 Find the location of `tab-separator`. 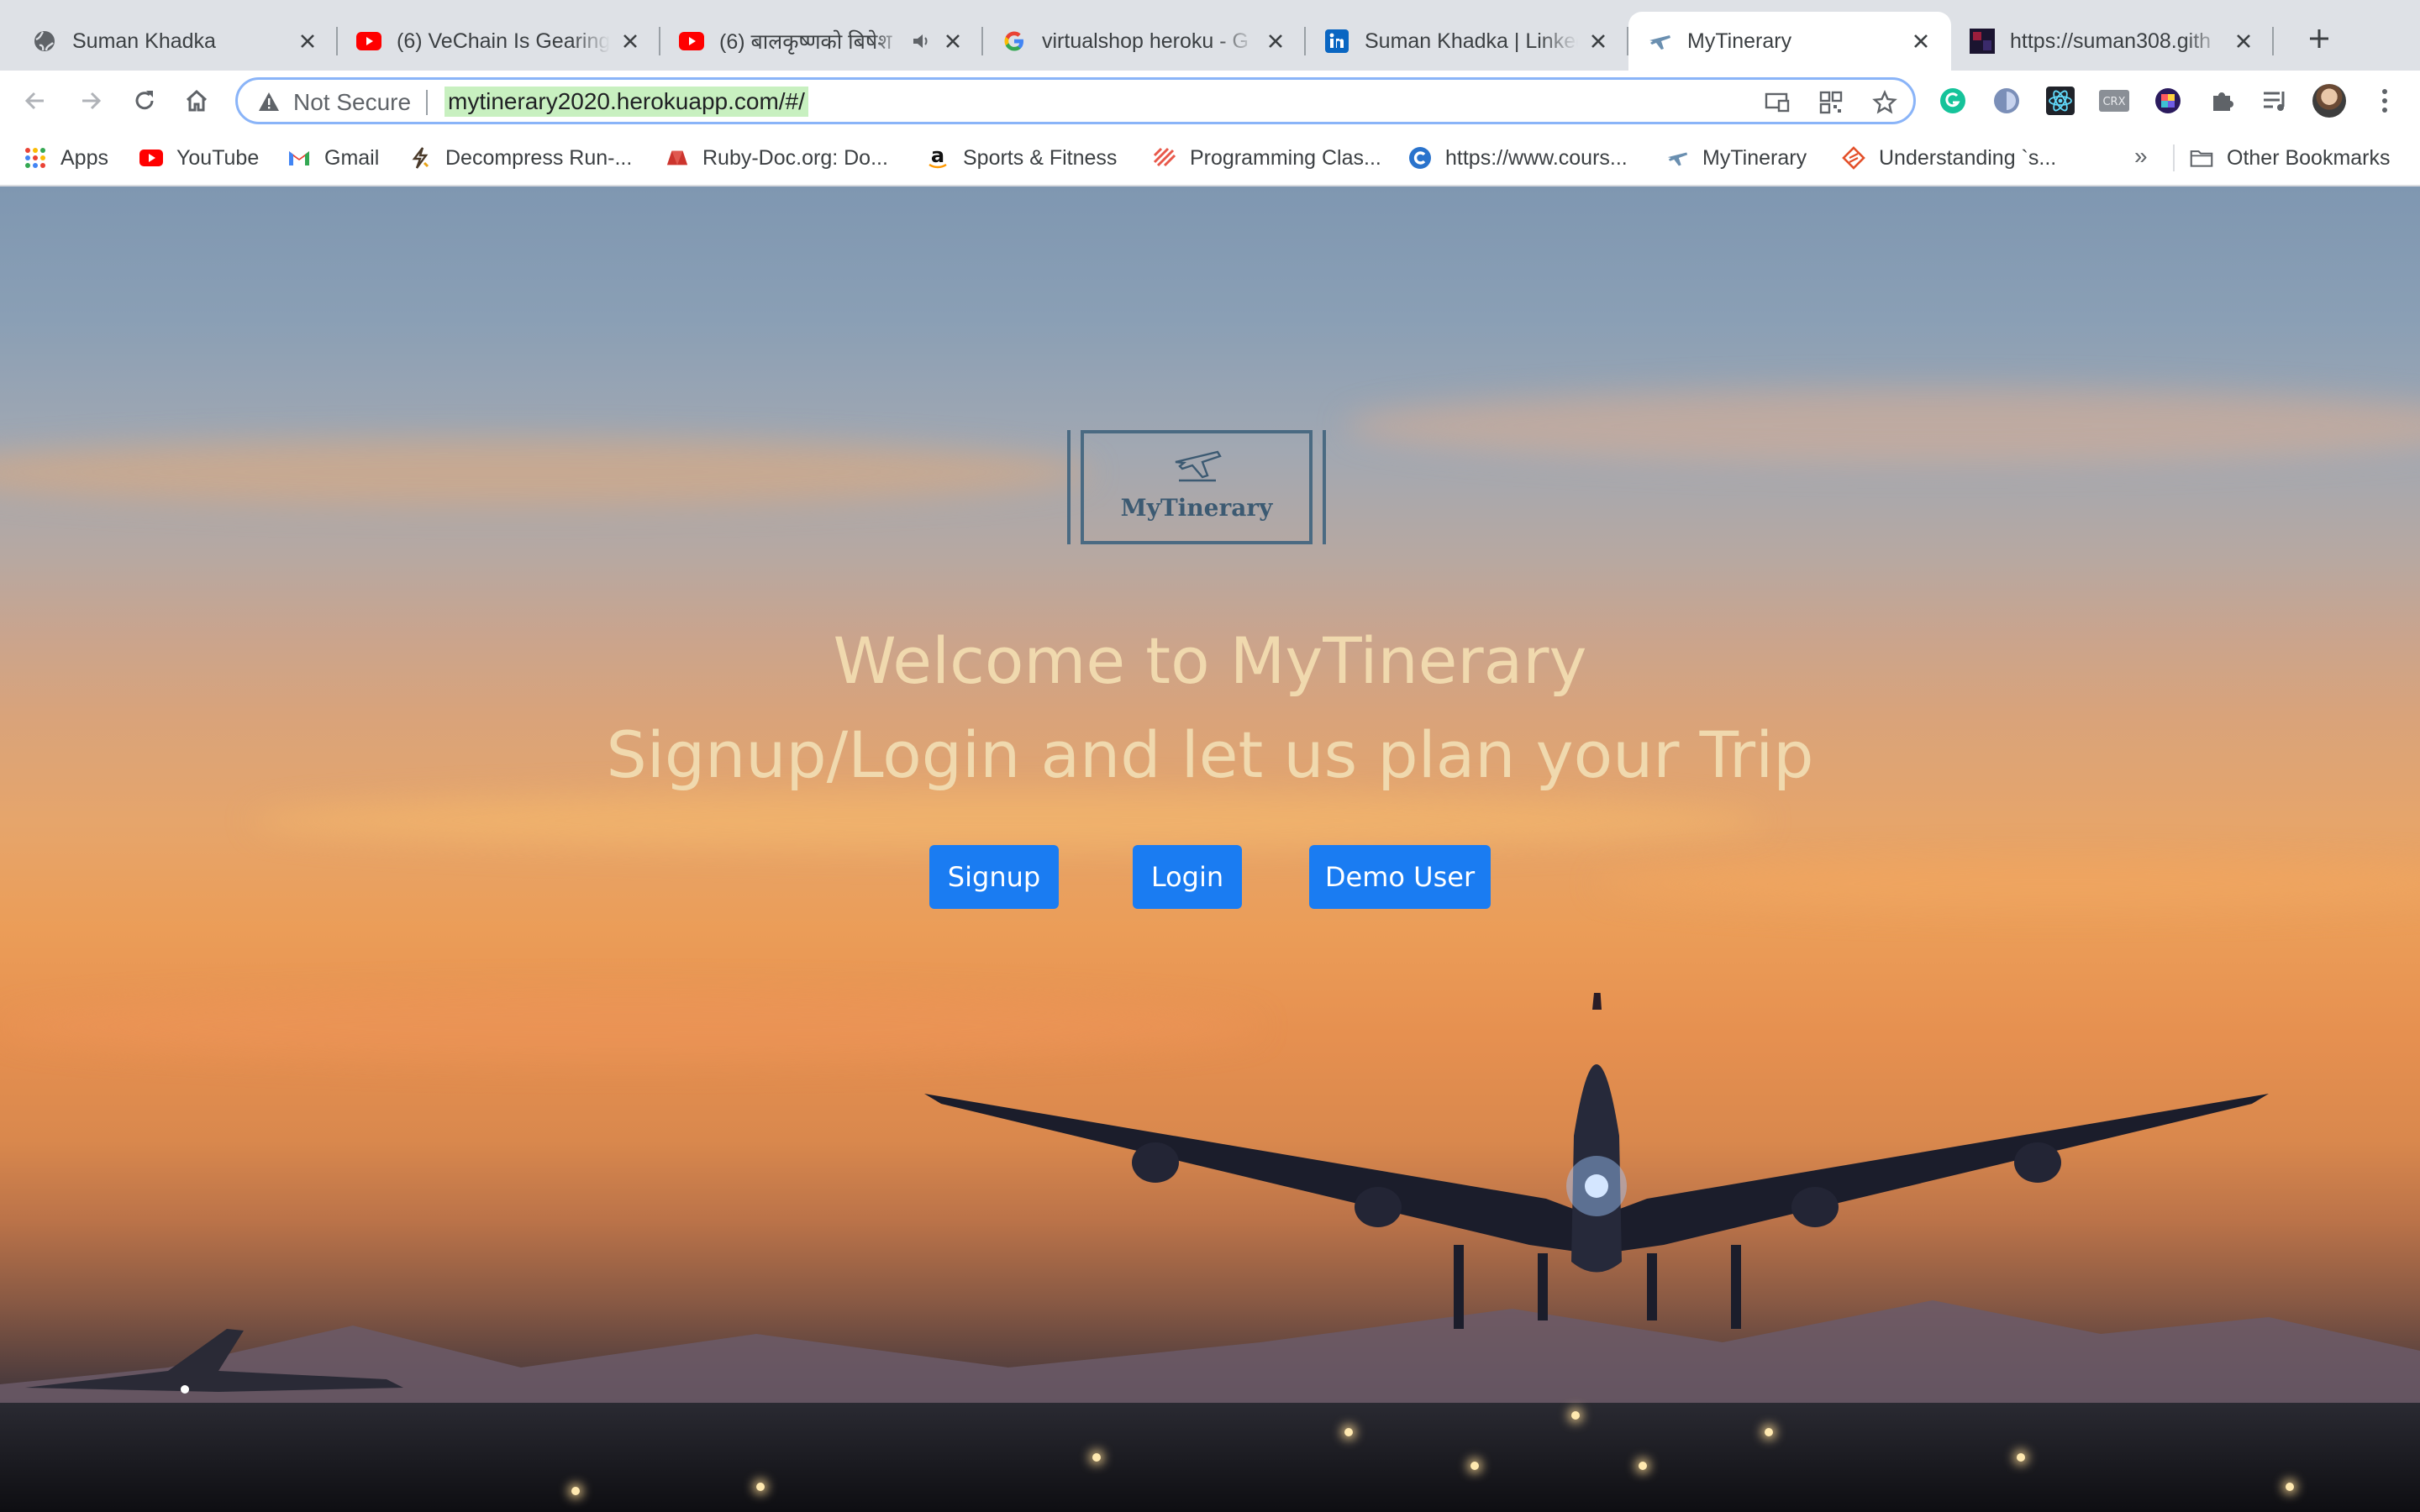

tab-separator is located at coordinates (2273, 41).